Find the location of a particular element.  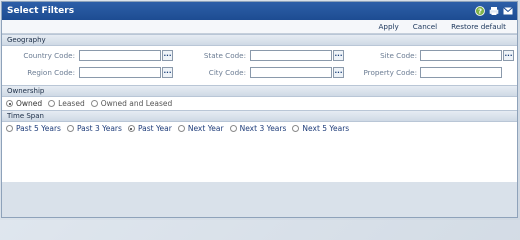

print-icon is located at coordinates (493, 10).